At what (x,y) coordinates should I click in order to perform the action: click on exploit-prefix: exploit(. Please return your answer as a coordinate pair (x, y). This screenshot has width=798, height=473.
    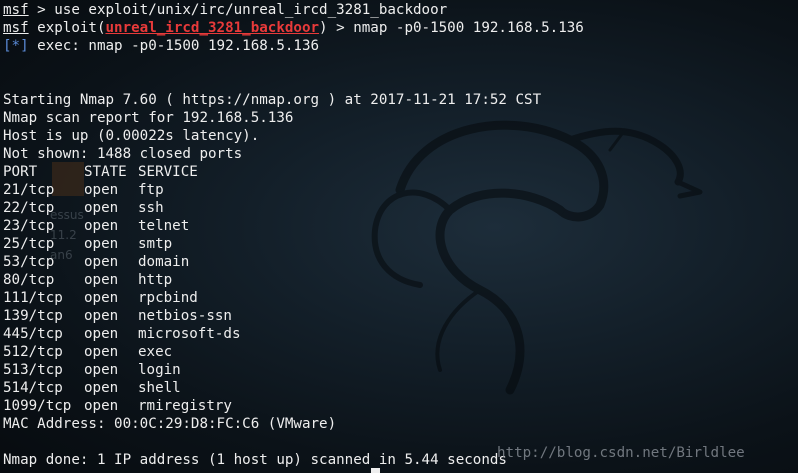
    Looking at the image, I should click on (67, 28).